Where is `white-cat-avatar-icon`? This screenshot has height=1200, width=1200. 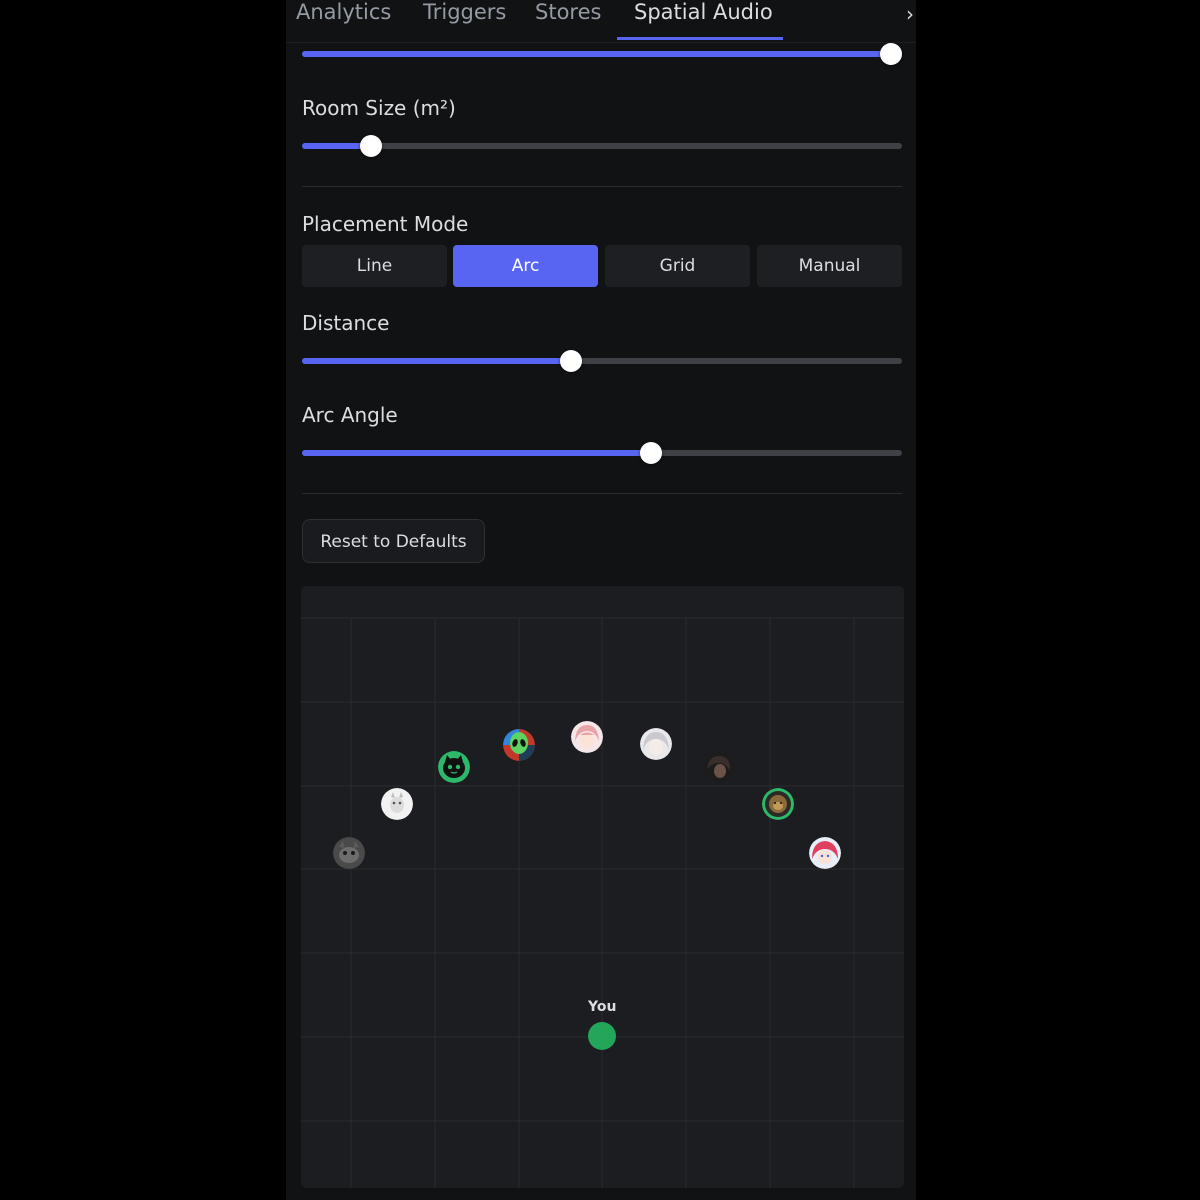 white-cat-avatar-icon is located at coordinates (397, 804).